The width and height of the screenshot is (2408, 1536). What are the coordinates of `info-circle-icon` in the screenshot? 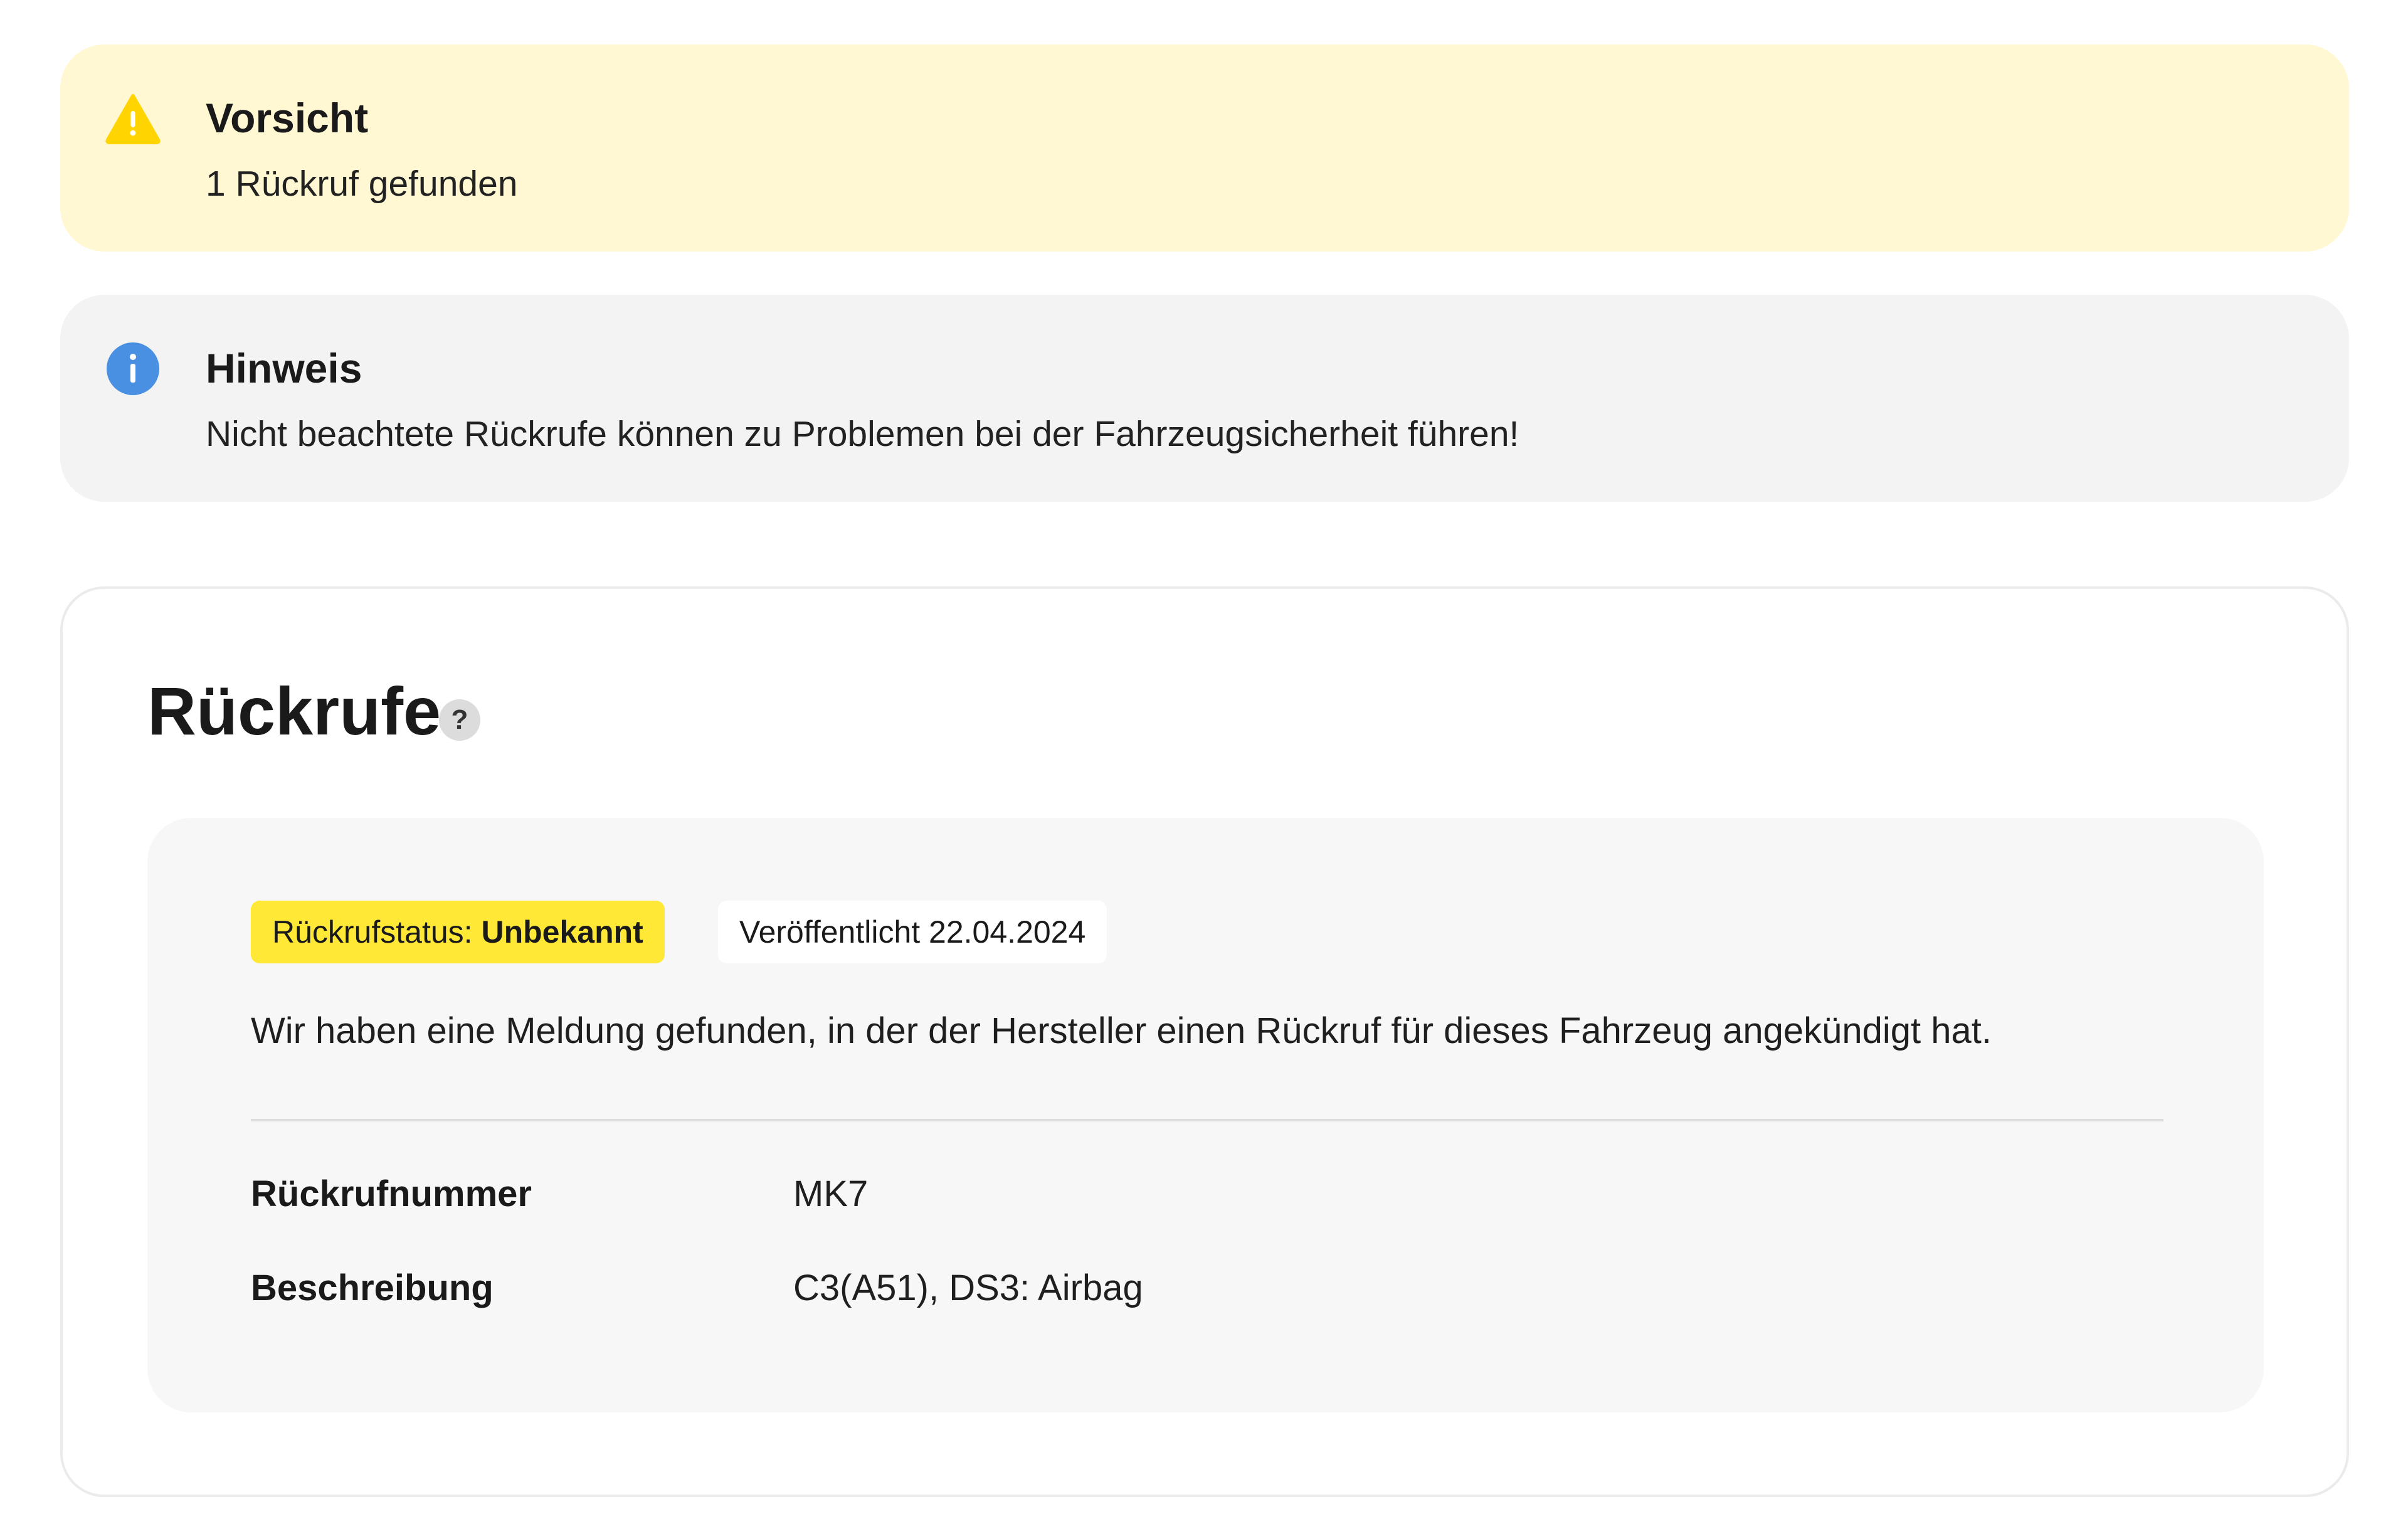 It's located at (133, 369).